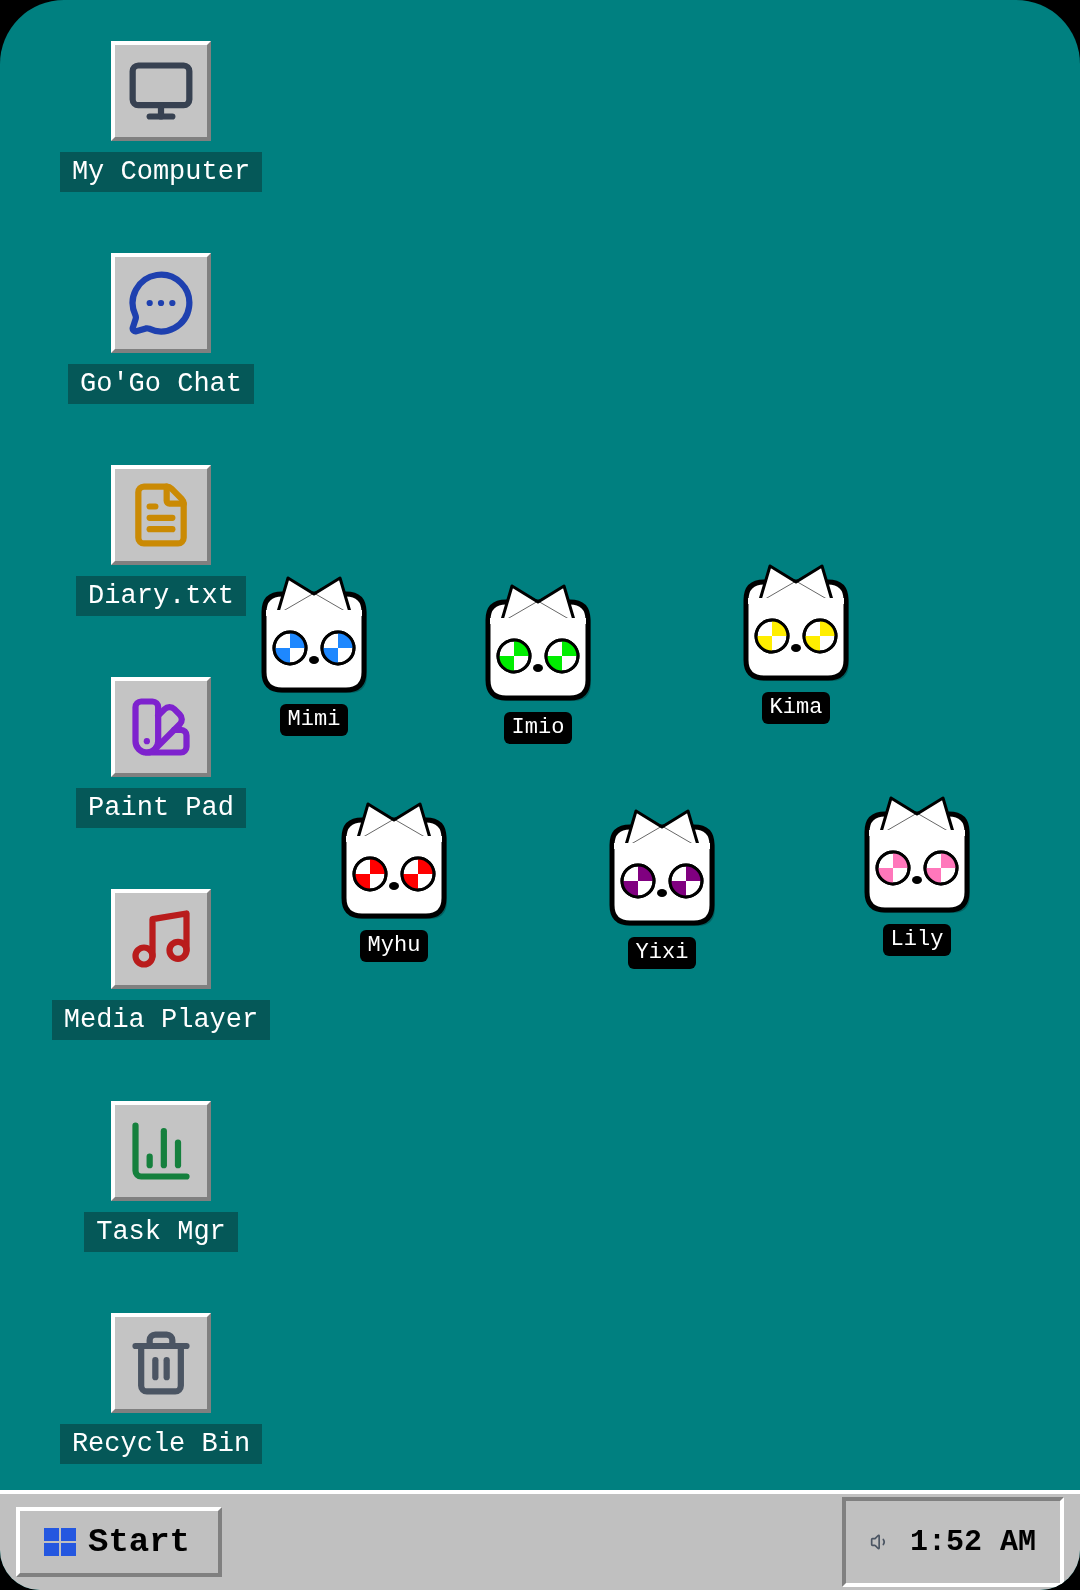 Image resolution: width=1080 pixels, height=1590 pixels. What do you see at coordinates (314, 720) in the screenshot?
I see `cat-name-label: Mimi` at bounding box center [314, 720].